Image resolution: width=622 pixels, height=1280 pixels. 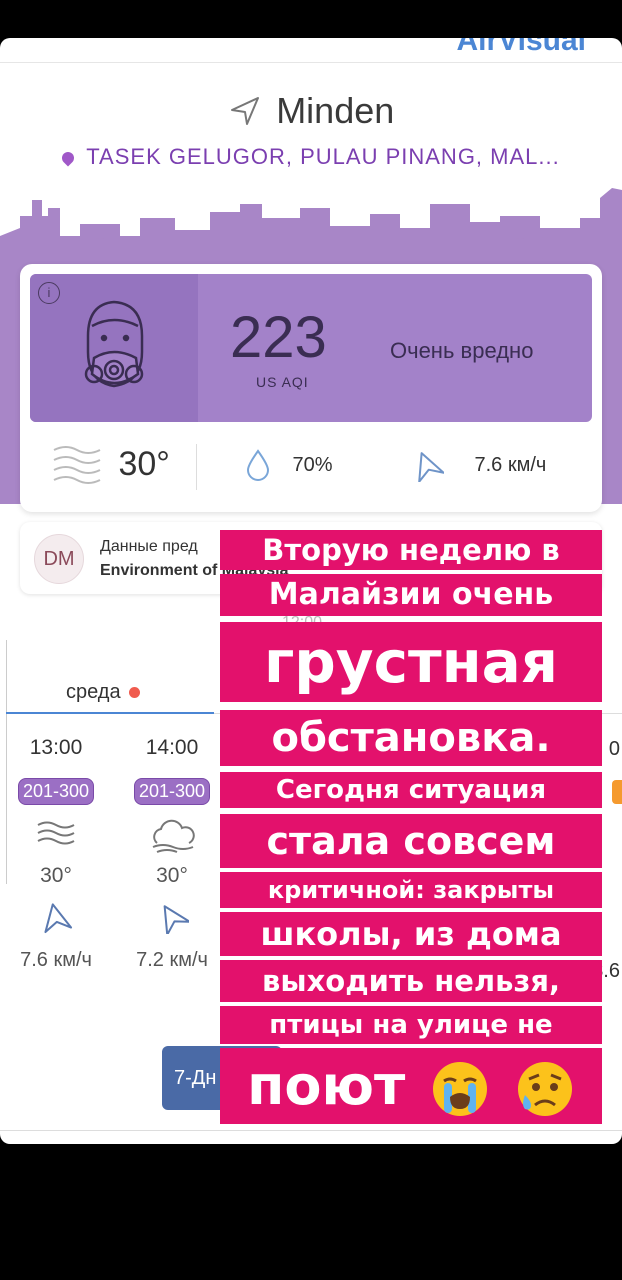 What do you see at coordinates (411, 550) in the screenshot?
I see `overlay-line: Вторую неделю в` at bounding box center [411, 550].